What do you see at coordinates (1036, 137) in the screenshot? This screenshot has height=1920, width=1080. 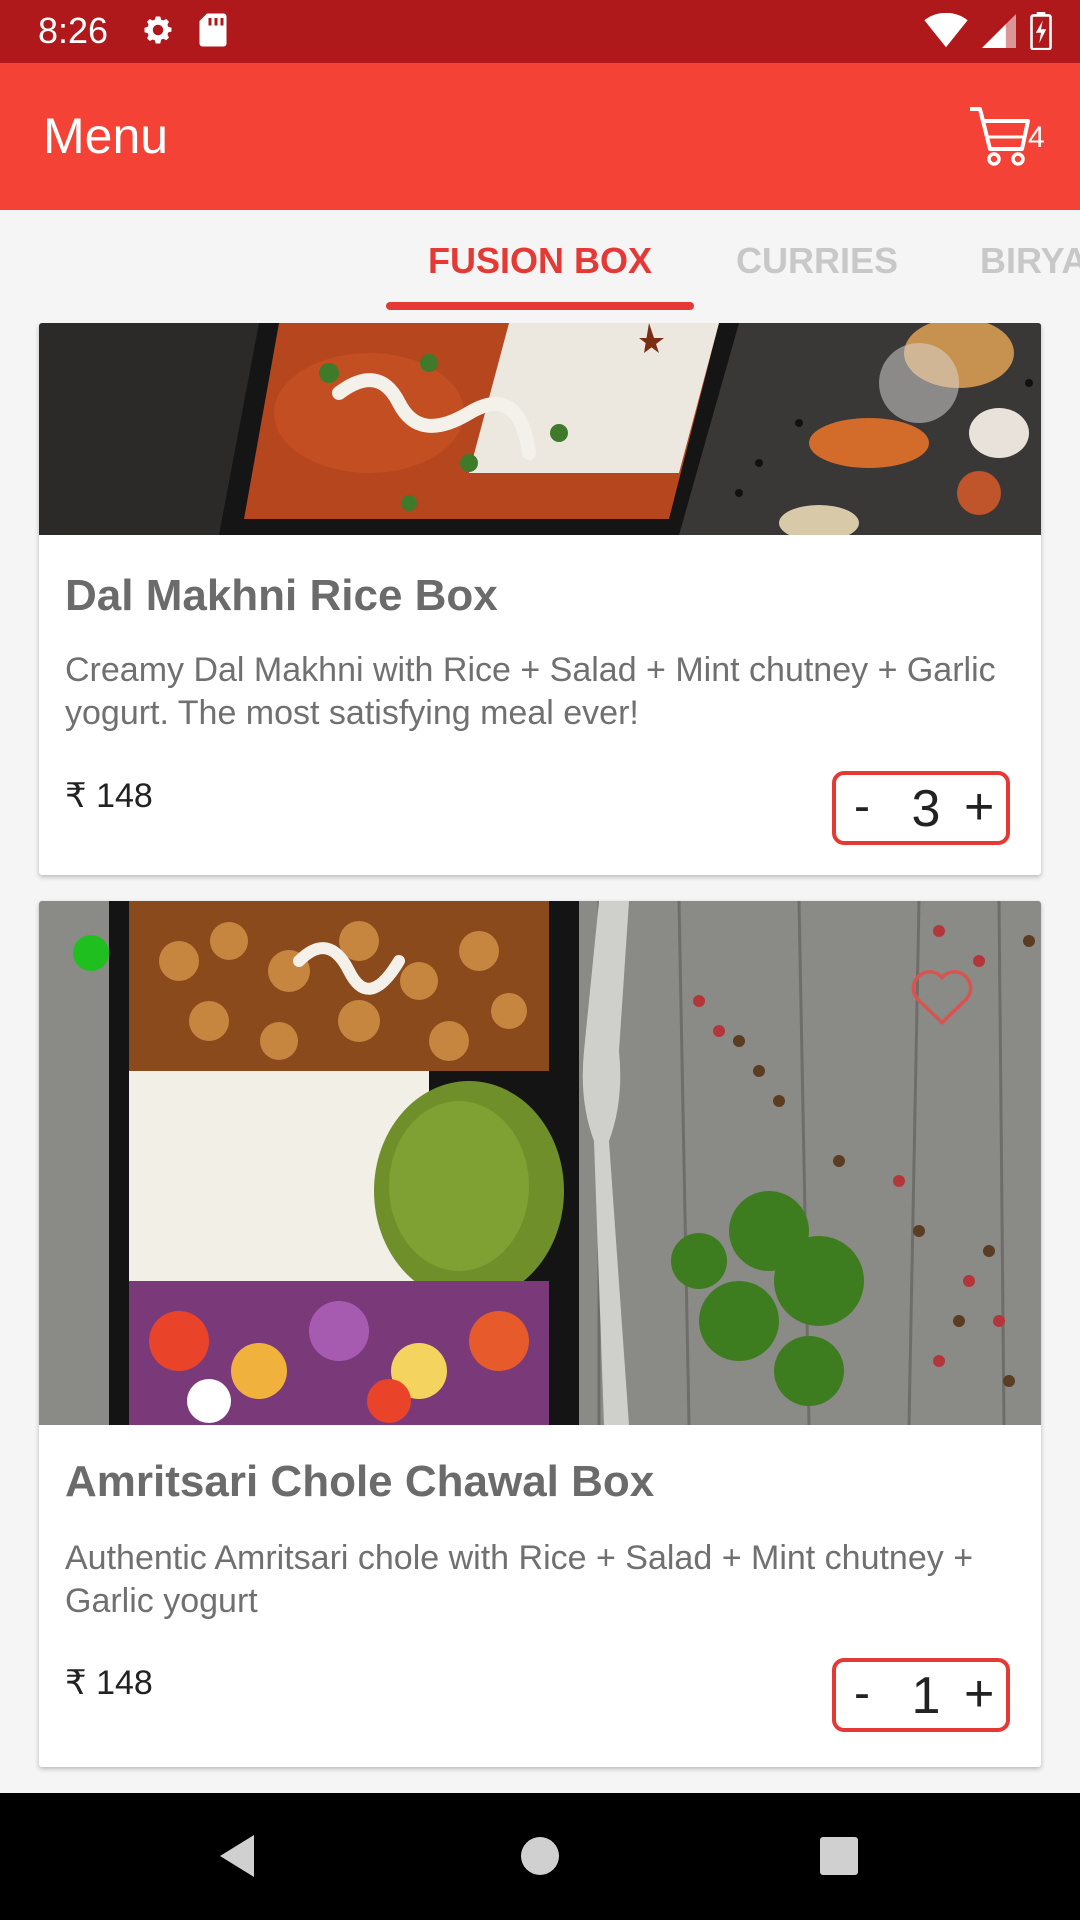 I see `cart-count-badge: 4` at bounding box center [1036, 137].